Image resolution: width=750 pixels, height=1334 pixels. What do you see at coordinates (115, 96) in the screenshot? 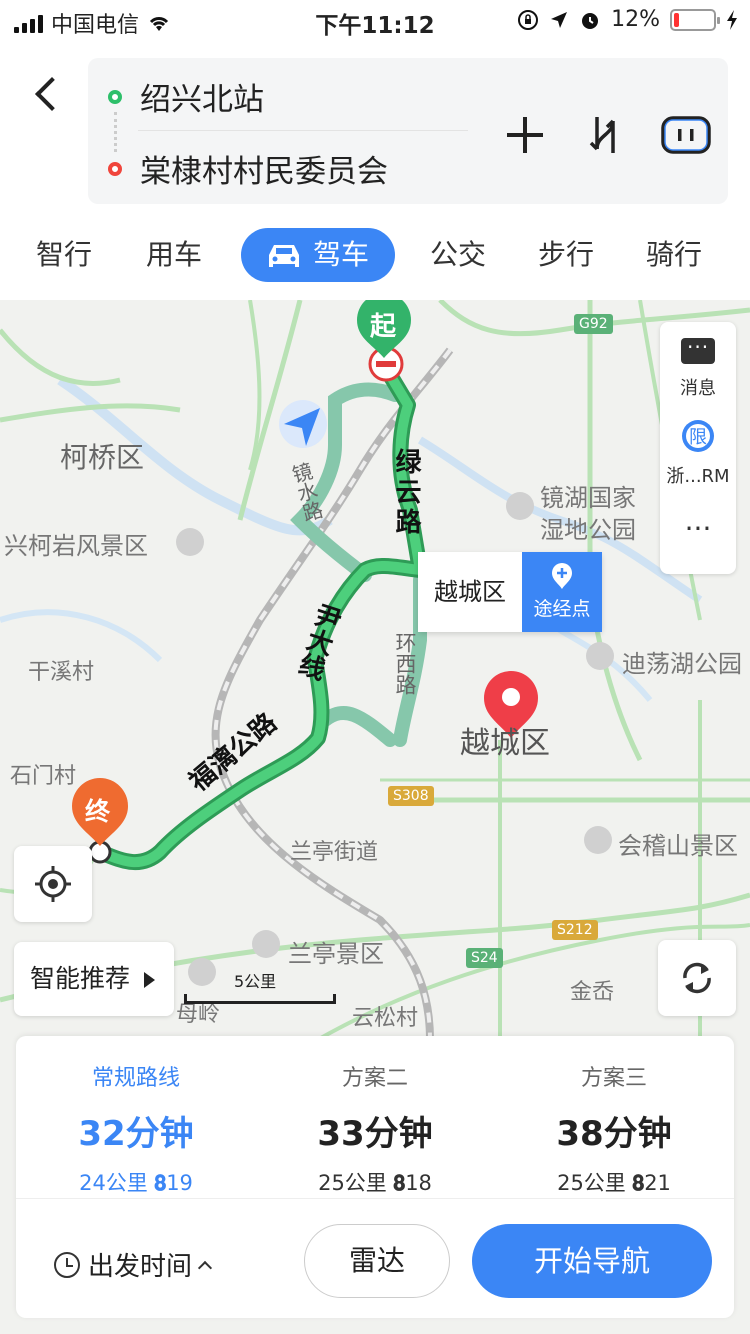
I see `start-dot-icon` at bounding box center [115, 96].